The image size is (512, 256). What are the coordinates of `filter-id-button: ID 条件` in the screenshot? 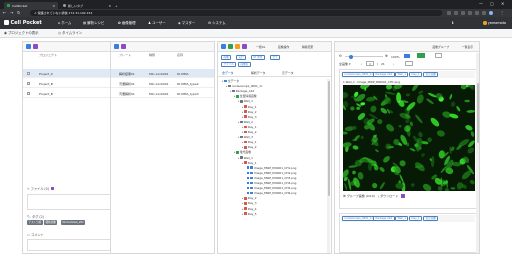 It's located at (258, 57).